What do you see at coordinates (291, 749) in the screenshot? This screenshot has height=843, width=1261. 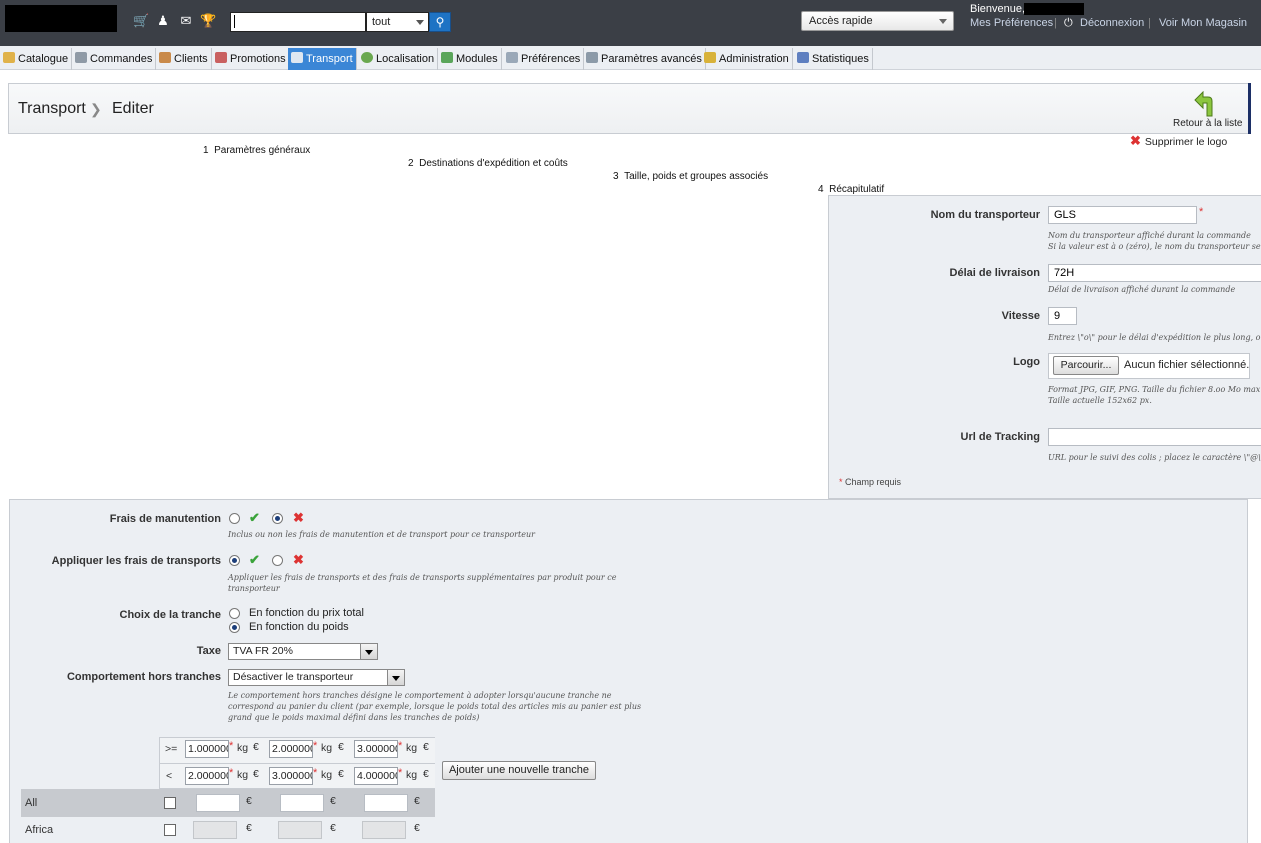 I see `range-from-input-2: 2.000000` at bounding box center [291, 749].